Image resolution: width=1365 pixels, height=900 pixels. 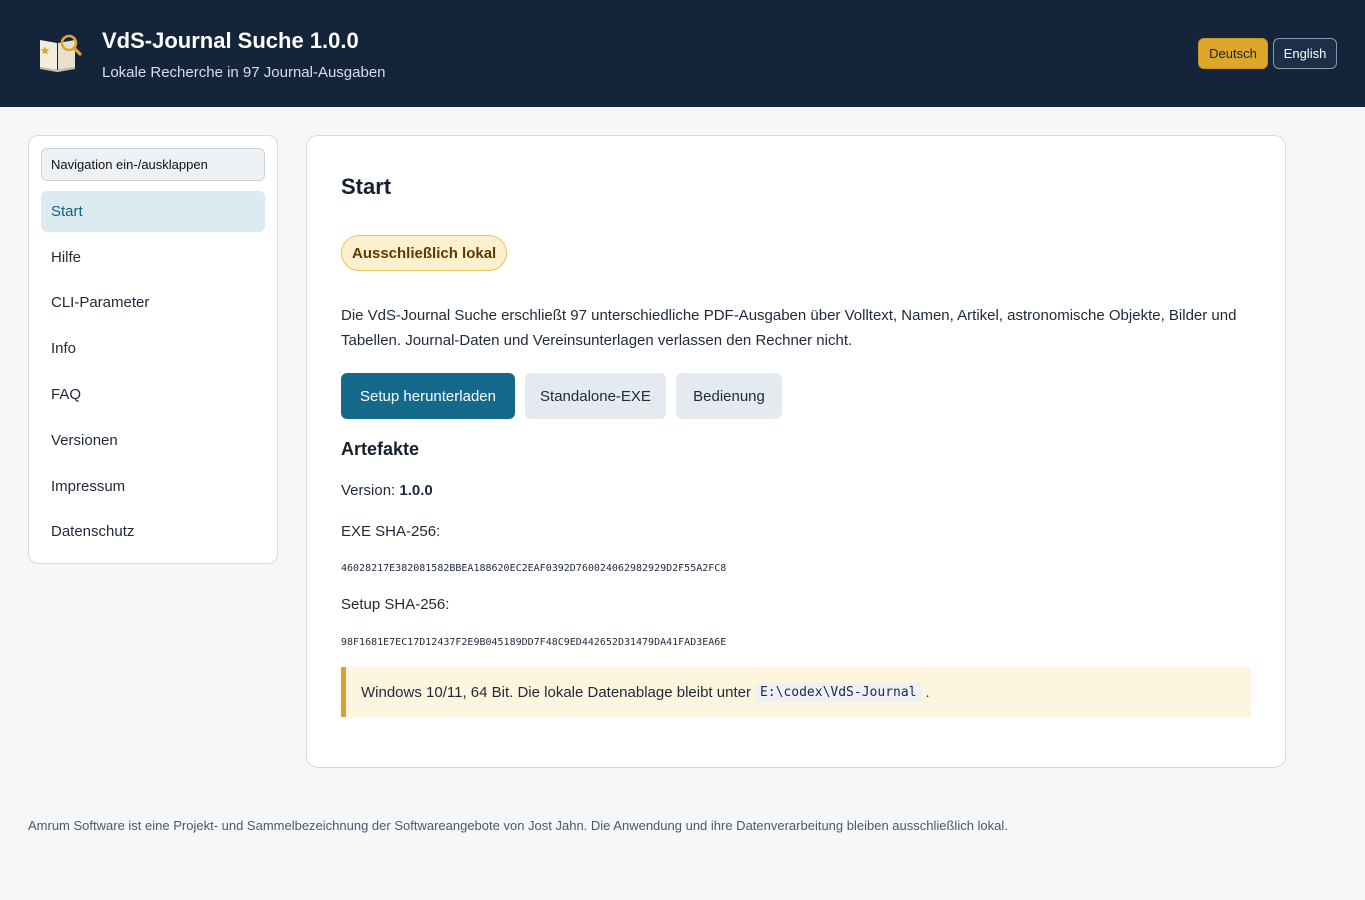 I want to click on language-english-button: English, so click(x=1305, y=53).